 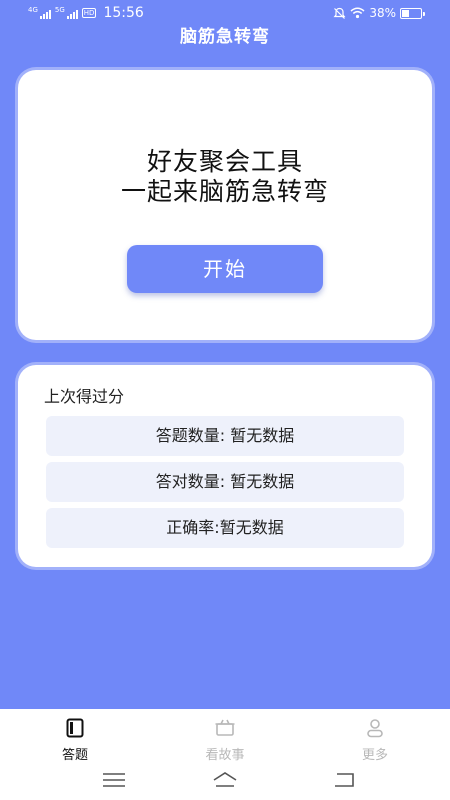 I want to click on tab-more: 更多, so click(x=375, y=740).